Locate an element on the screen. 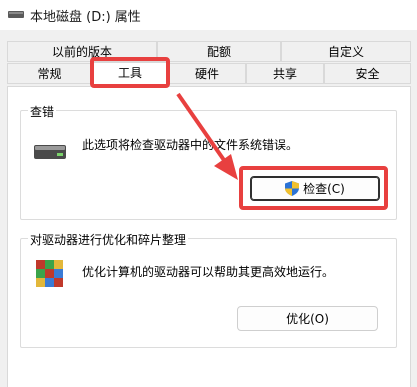 This screenshot has width=417, height=387. optimize-button: 优化(O) is located at coordinates (307, 318).